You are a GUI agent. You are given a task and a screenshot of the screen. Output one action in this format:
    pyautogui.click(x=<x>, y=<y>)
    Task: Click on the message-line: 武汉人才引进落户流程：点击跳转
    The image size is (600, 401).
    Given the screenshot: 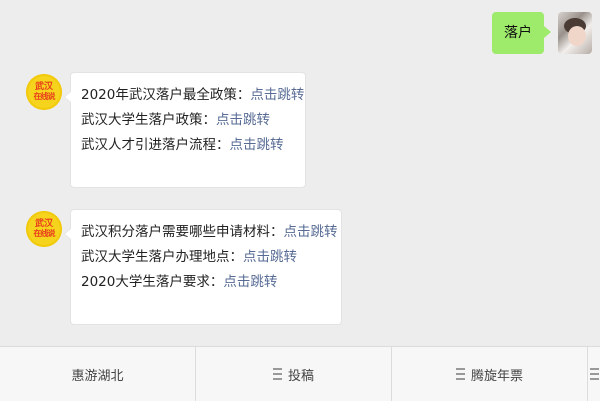 What is the action you would take?
    pyautogui.click(x=188, y=145)
    